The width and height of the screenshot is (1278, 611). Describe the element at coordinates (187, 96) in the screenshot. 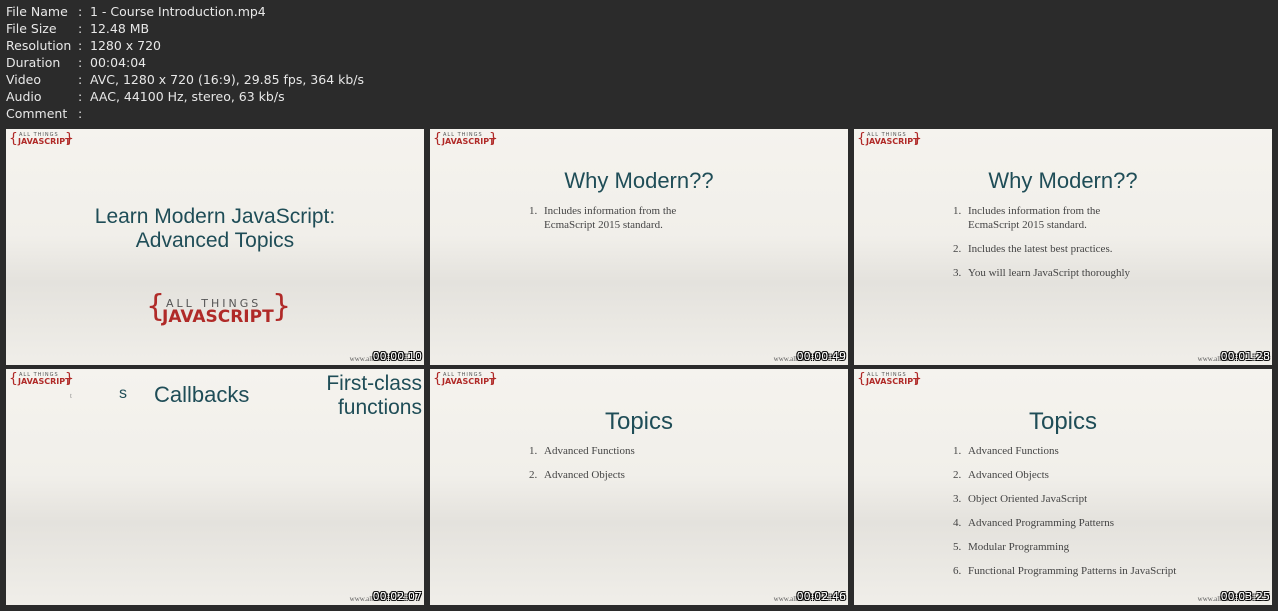

I see `audio-value: AAC, 44100 Hz, stereo, 63 kb/s` at that location.